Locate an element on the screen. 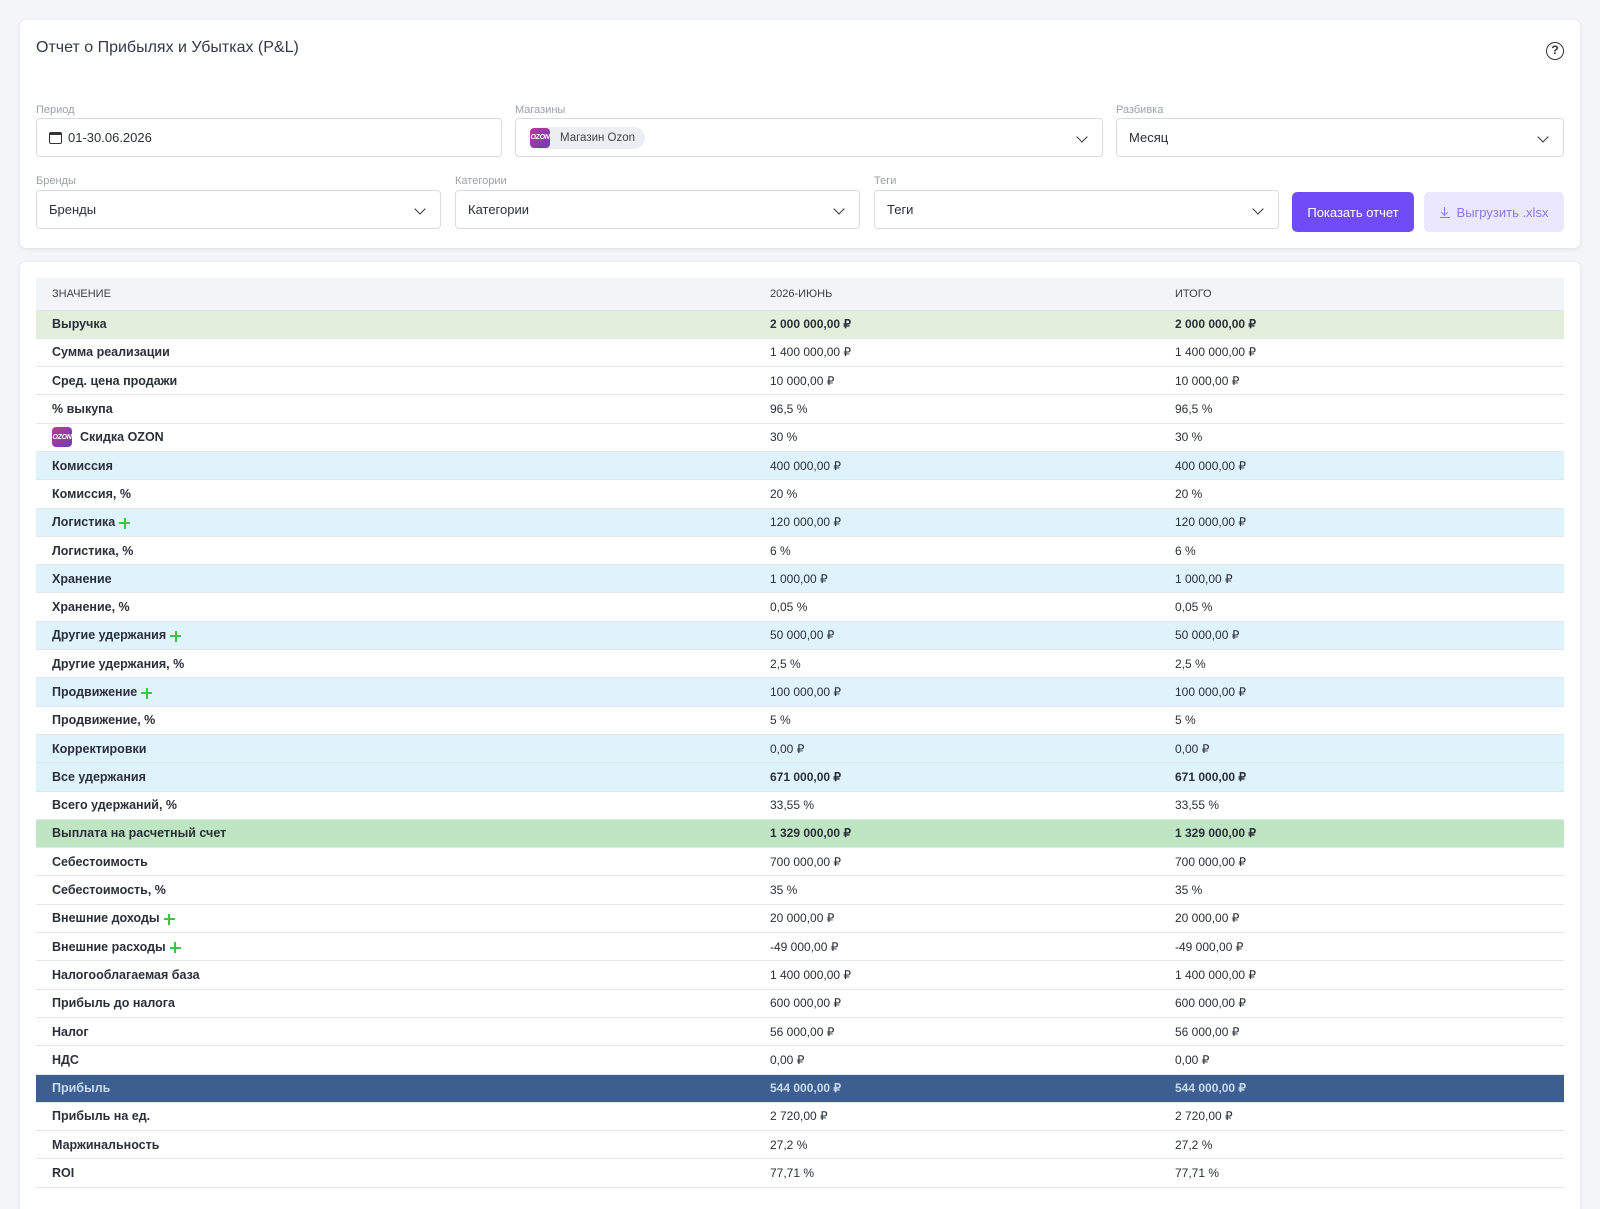 Image resolution: width=1600 pixels, height=1209 pixels. stores-select: OZON Магазин Ozon is located at coordinates (809, 137).